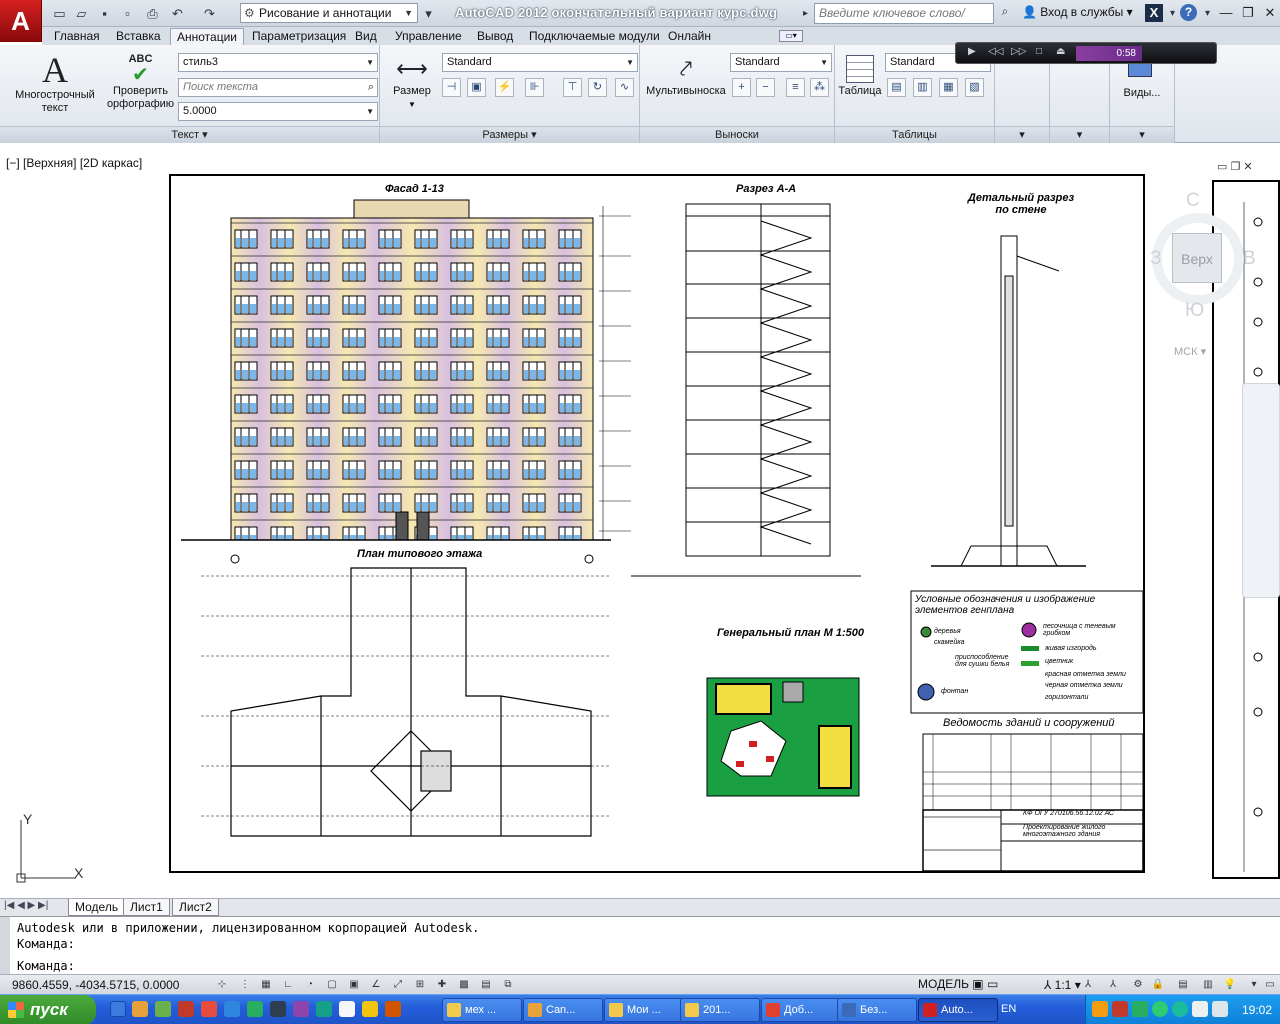  What do you see at coordinates (354, 985) in the screenshot?
I see `3dosnap-icon: ▣` at bounding box center [354, 985].